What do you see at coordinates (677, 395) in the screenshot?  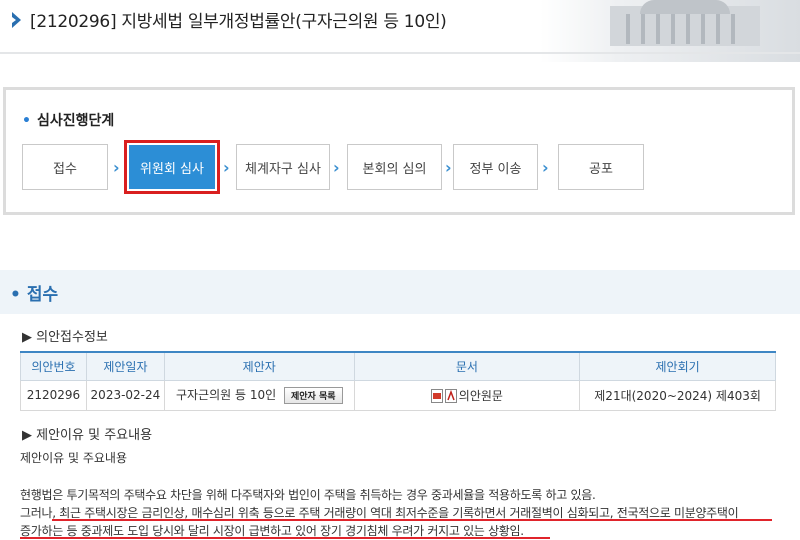 I see `proposal-session: 제21대(2020~2024) 제403회` at bounding box center [677, 395].